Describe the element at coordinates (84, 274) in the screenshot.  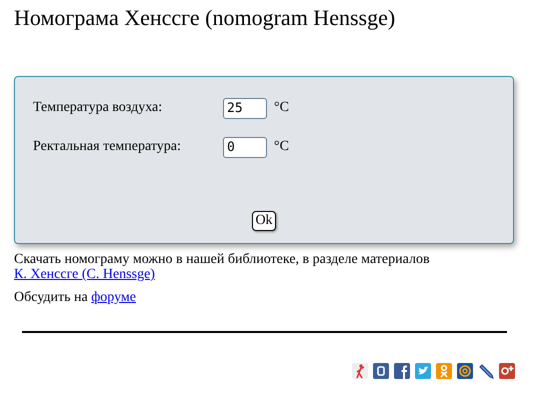
I see `library-link: К. Хенссге (С. Henssge)` at that location.